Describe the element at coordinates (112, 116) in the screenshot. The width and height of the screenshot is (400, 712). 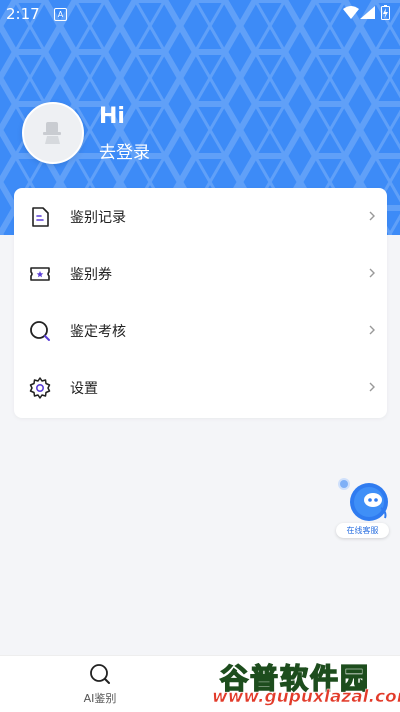
I see `greeting-text: Hi` at that location.